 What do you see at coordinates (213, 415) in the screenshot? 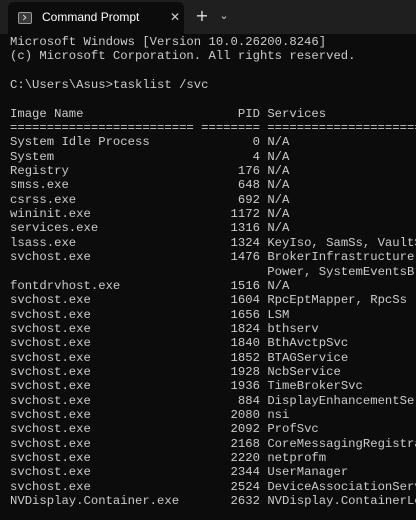
I see `process-row: svchost.exe 2080 nsi` at bounding box center [213, 415].